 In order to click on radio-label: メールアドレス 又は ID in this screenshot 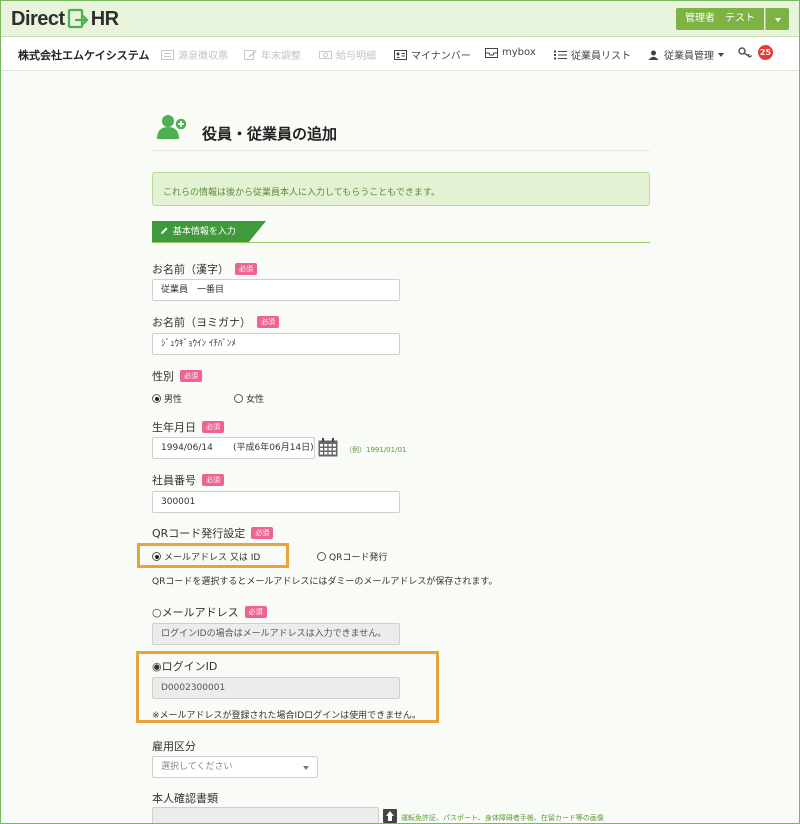, I will do `click(212, 558)`.